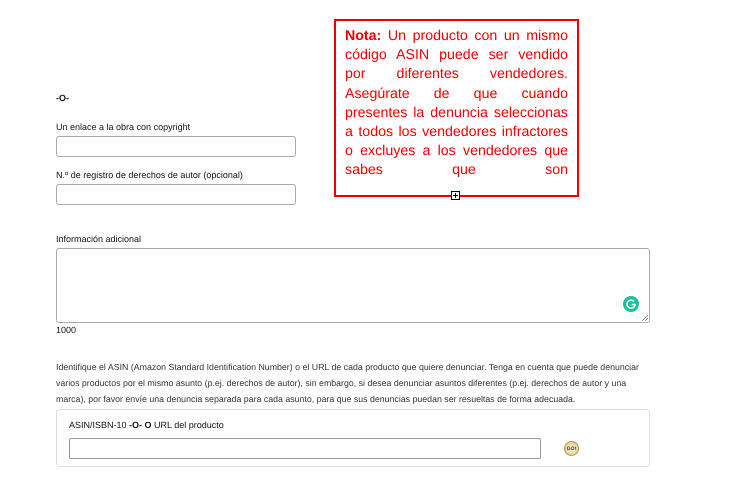 The width and height of the screenshot is (735, 484). What do you see at coordinates (305, 448) in the screenshot?
I see `product-input-field` at bounding box center [305, 448].